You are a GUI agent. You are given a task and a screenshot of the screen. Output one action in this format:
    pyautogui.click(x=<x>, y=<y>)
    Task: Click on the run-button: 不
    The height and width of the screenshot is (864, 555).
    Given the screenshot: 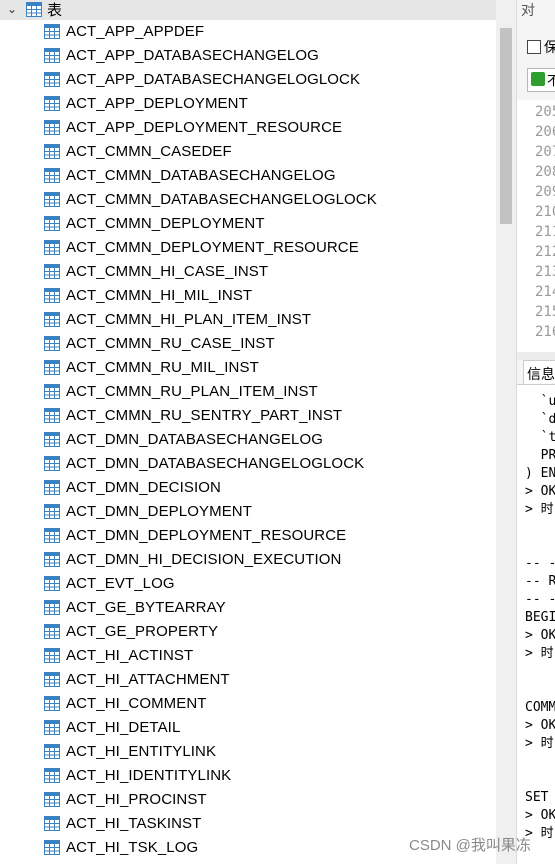 What is the action you would take?
    pyautogui.click(x=541, y=80)
    